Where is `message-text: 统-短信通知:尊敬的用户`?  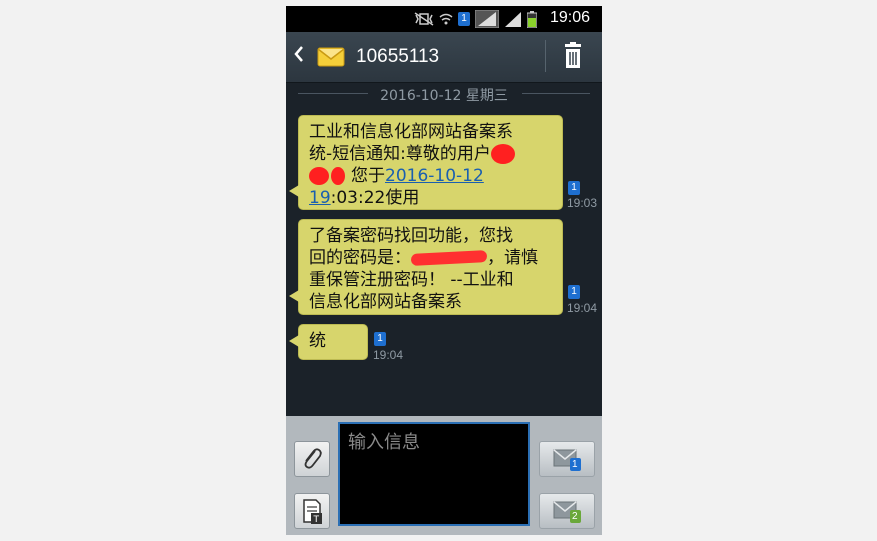
message-text: 统-短信通知:尊敬的用户 is located at coordinates (400, 154).